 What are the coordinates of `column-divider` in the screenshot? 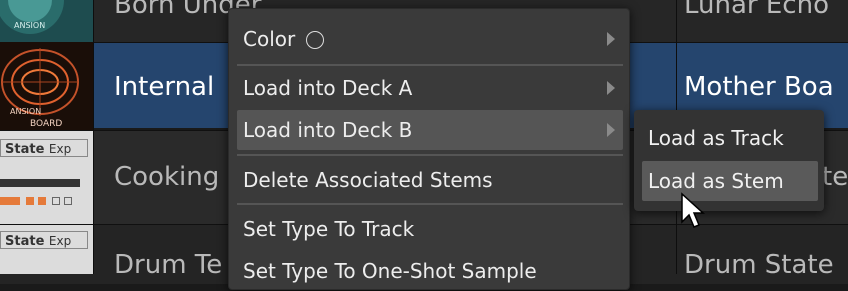 It's located at (93, 137).